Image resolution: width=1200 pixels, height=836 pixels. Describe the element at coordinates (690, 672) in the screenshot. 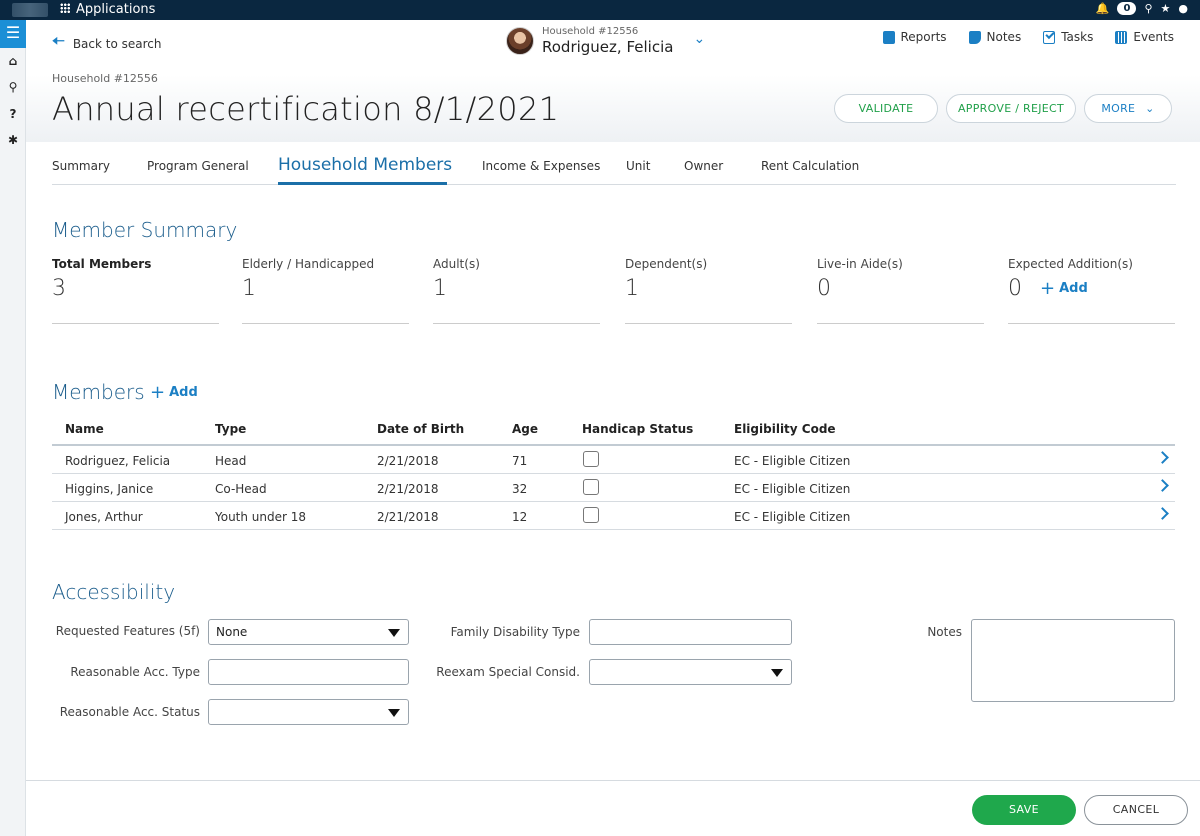

I see `reexam-special-consid-select` at that location.